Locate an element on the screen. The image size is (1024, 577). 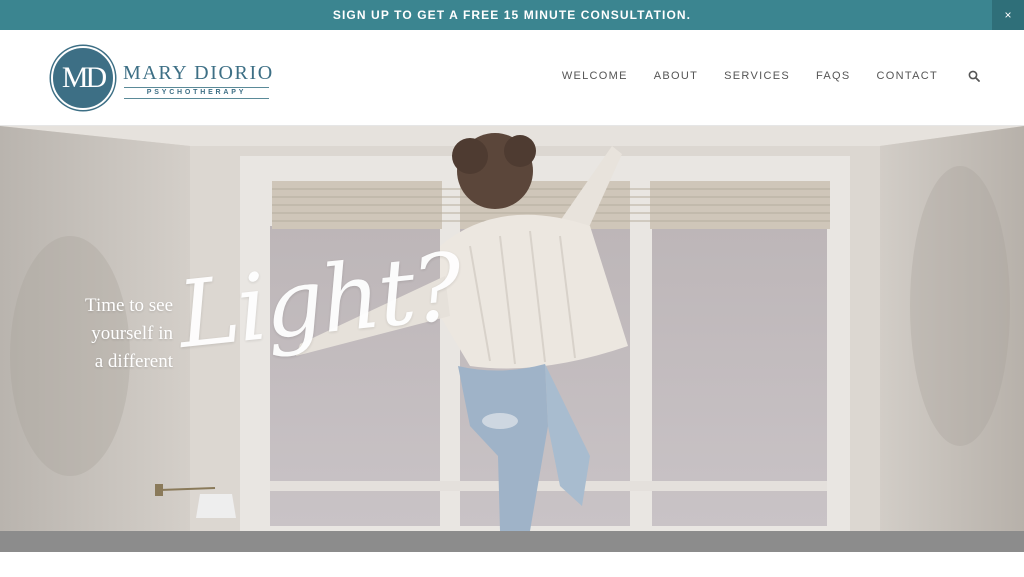
logo-subtitle: PSYCHOTHERAPY is located at coordinates (196, 93).